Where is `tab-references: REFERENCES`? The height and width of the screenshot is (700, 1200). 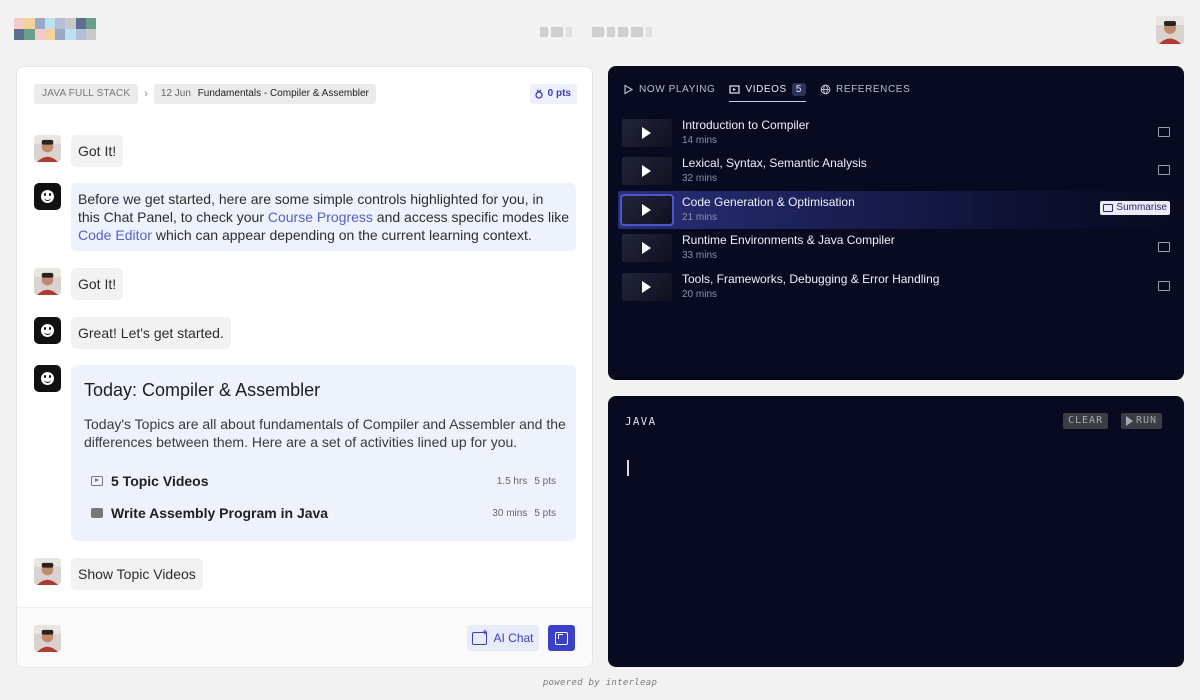 tab-references: REFERENCES is located at coordinates (865, 89).